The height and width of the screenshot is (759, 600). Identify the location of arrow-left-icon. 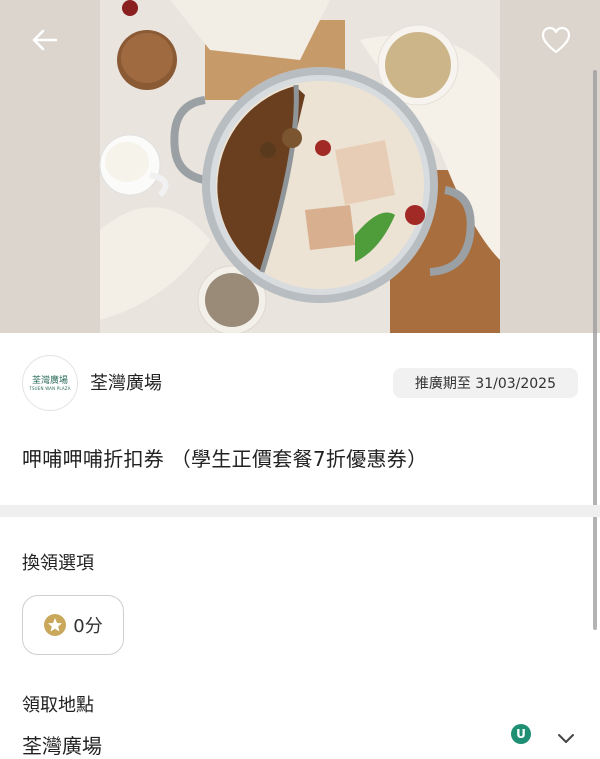
(45, 40).